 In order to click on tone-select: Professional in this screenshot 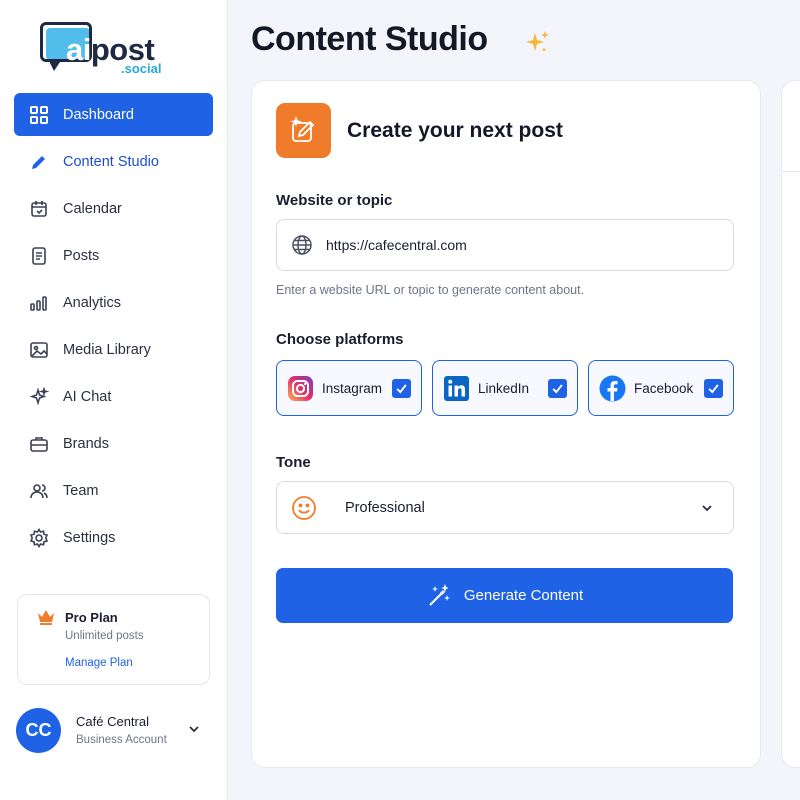, I will do `click(505, 507)`.